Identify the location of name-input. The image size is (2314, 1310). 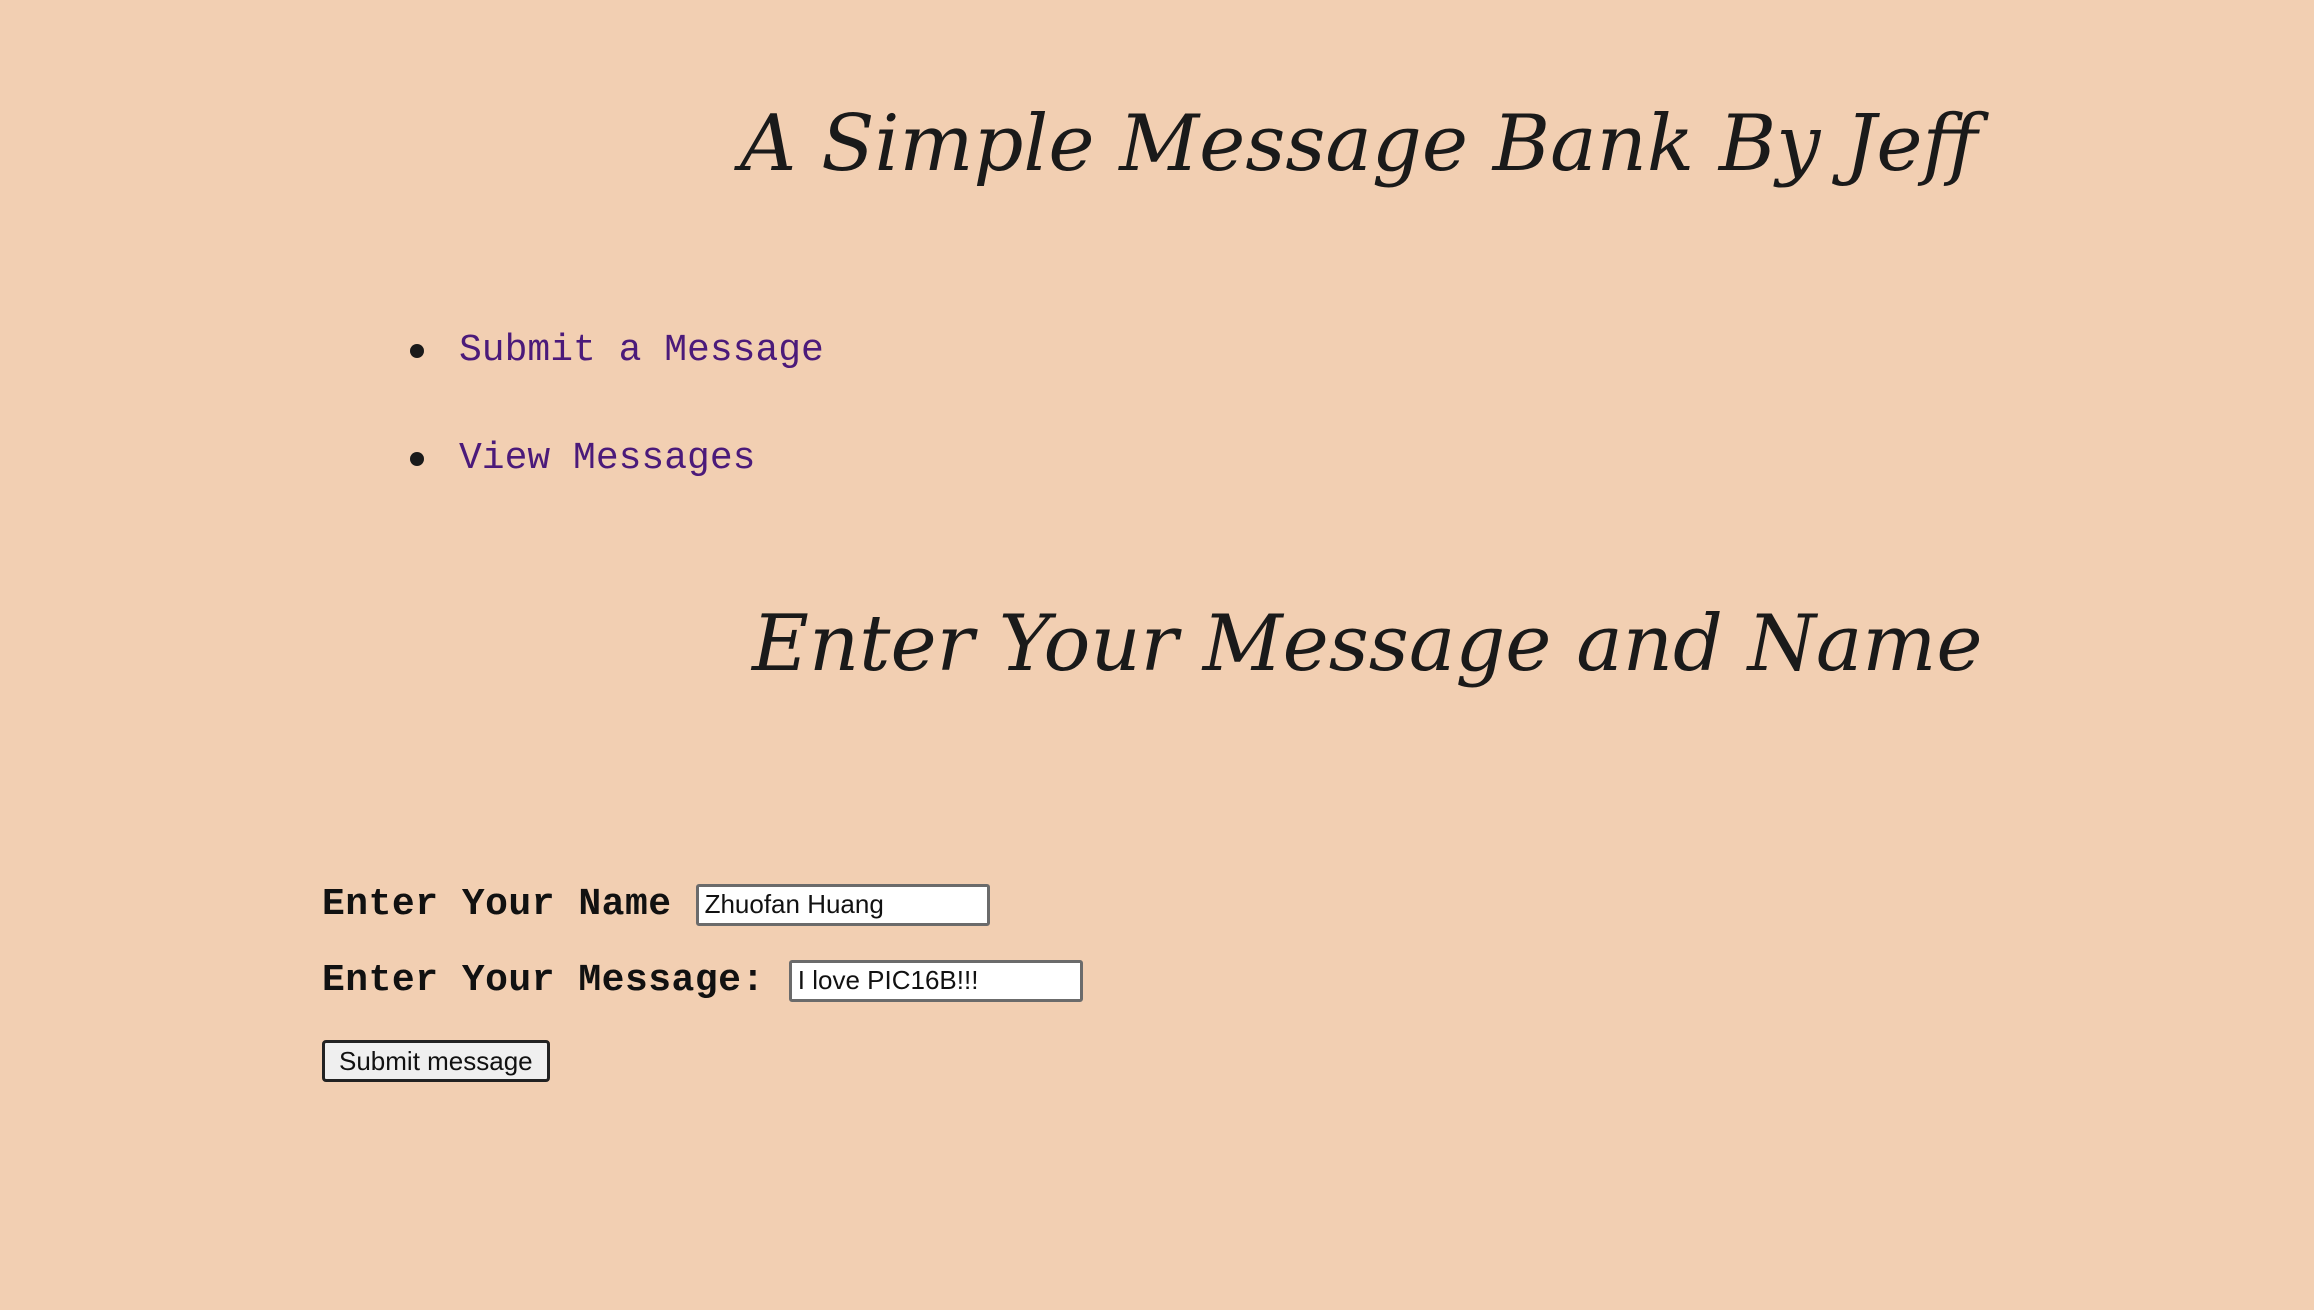
(842, 904).